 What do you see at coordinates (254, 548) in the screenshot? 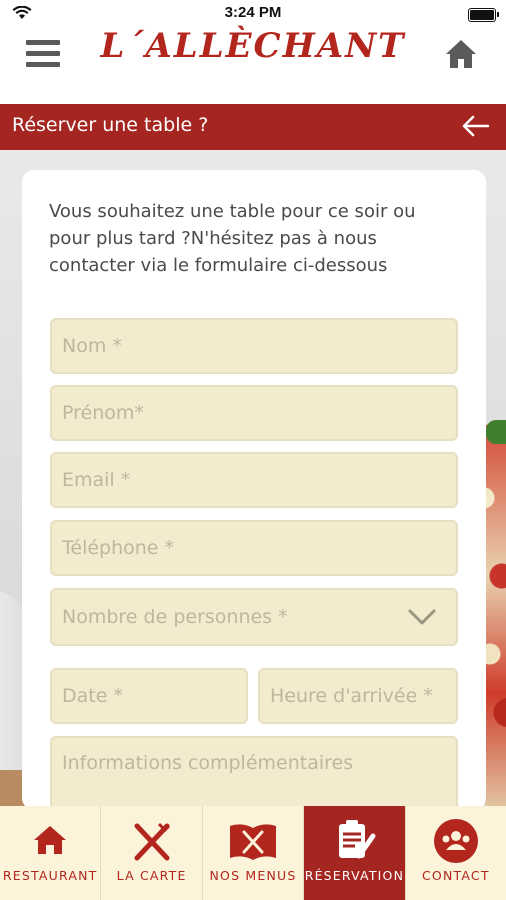
I see `telephone-field: Téléphone *` at bounding box center [254, 548].